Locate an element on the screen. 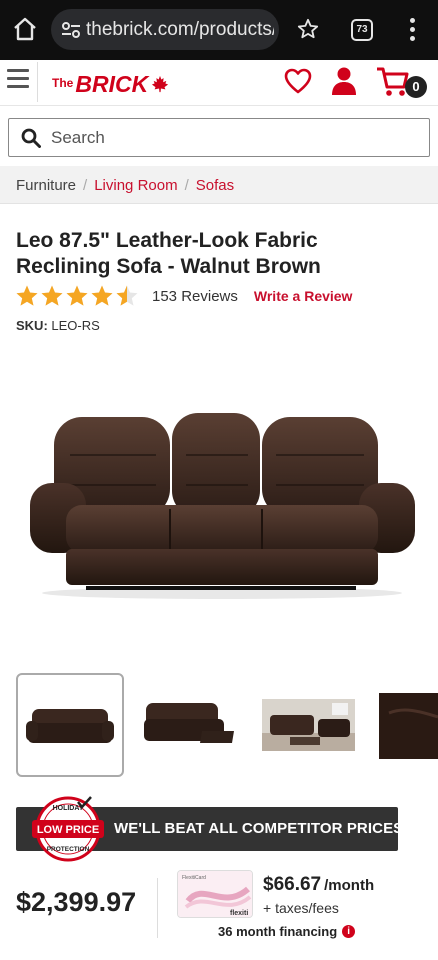 The height and width of the screenshot is (960, 438). star-rating is located at coordinates (77, 296).